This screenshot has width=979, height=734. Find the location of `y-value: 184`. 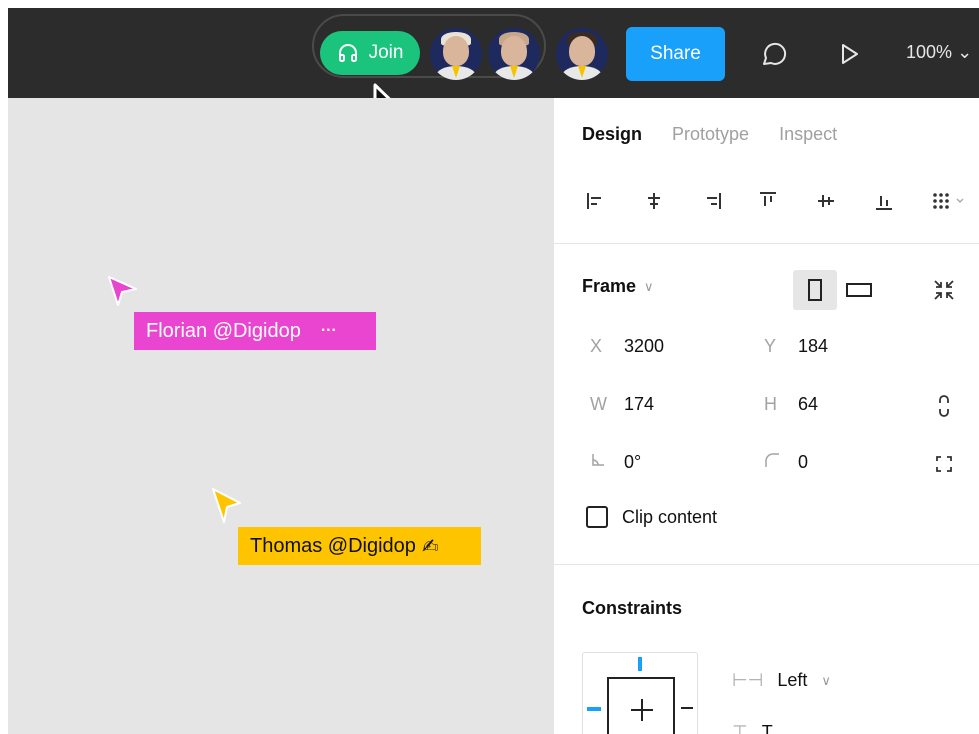

y-value: 184 is located at coordinates (813, 346).